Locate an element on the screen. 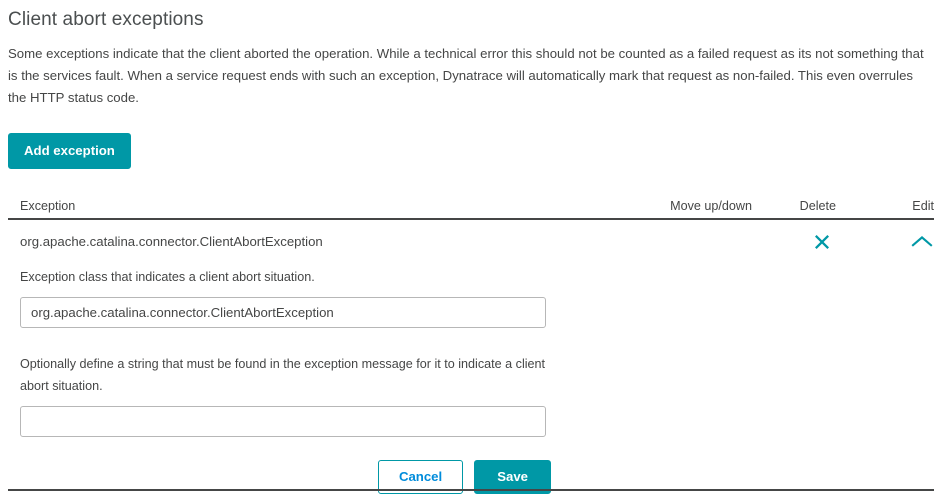  table-header-row: Exception Move up/down Delete Edit is located at coordinates (471, 210).